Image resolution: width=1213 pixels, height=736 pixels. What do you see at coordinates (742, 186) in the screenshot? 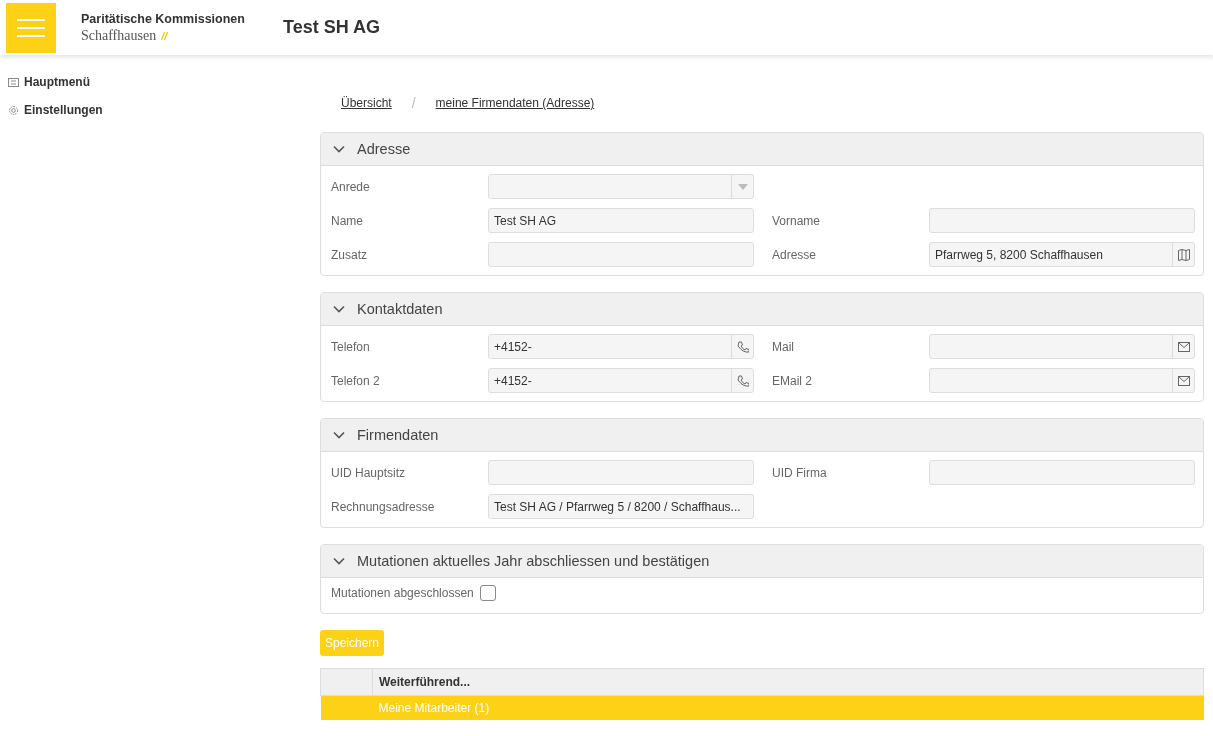
I see `dropdown-arrow-icon` at bounding box center [742, 186].